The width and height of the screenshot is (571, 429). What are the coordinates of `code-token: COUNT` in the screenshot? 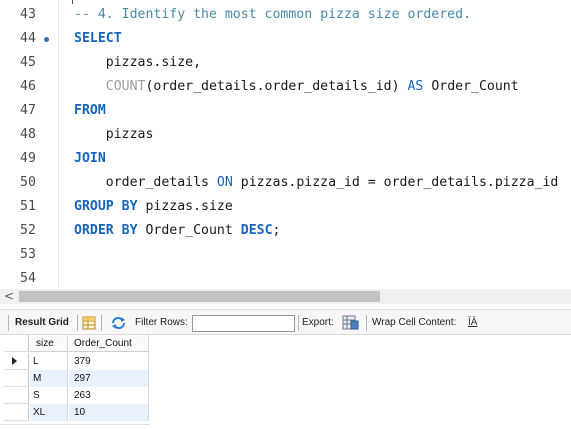 It's located at (125, 86).